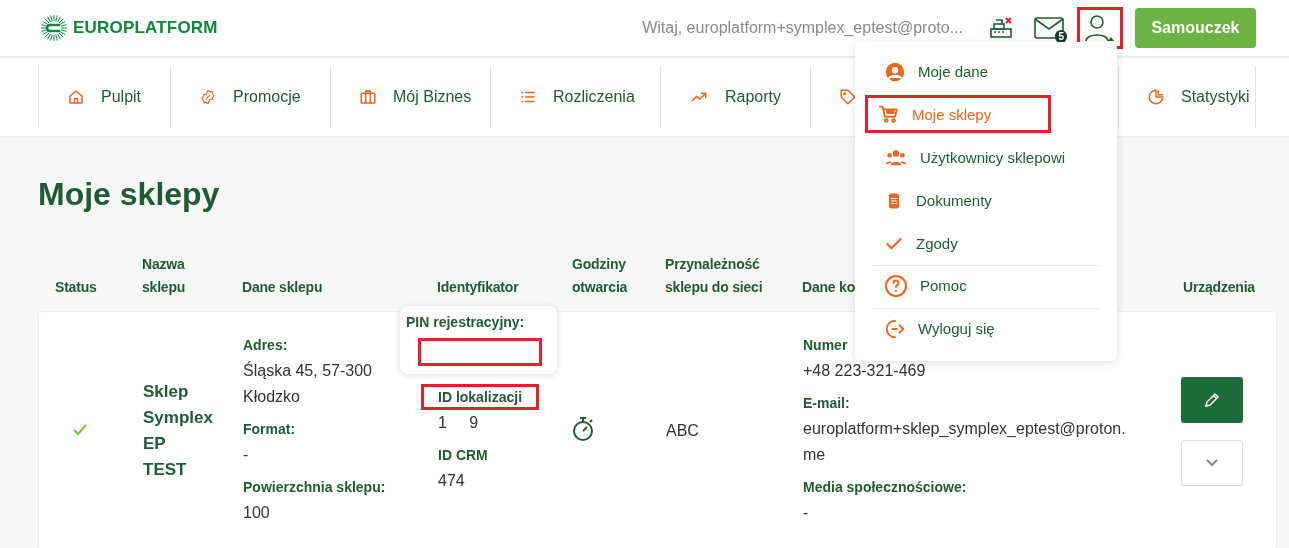 The height and width of the screenshot is (548, 1289). I want to click on menu-item: Zgody, so click(986, 243).